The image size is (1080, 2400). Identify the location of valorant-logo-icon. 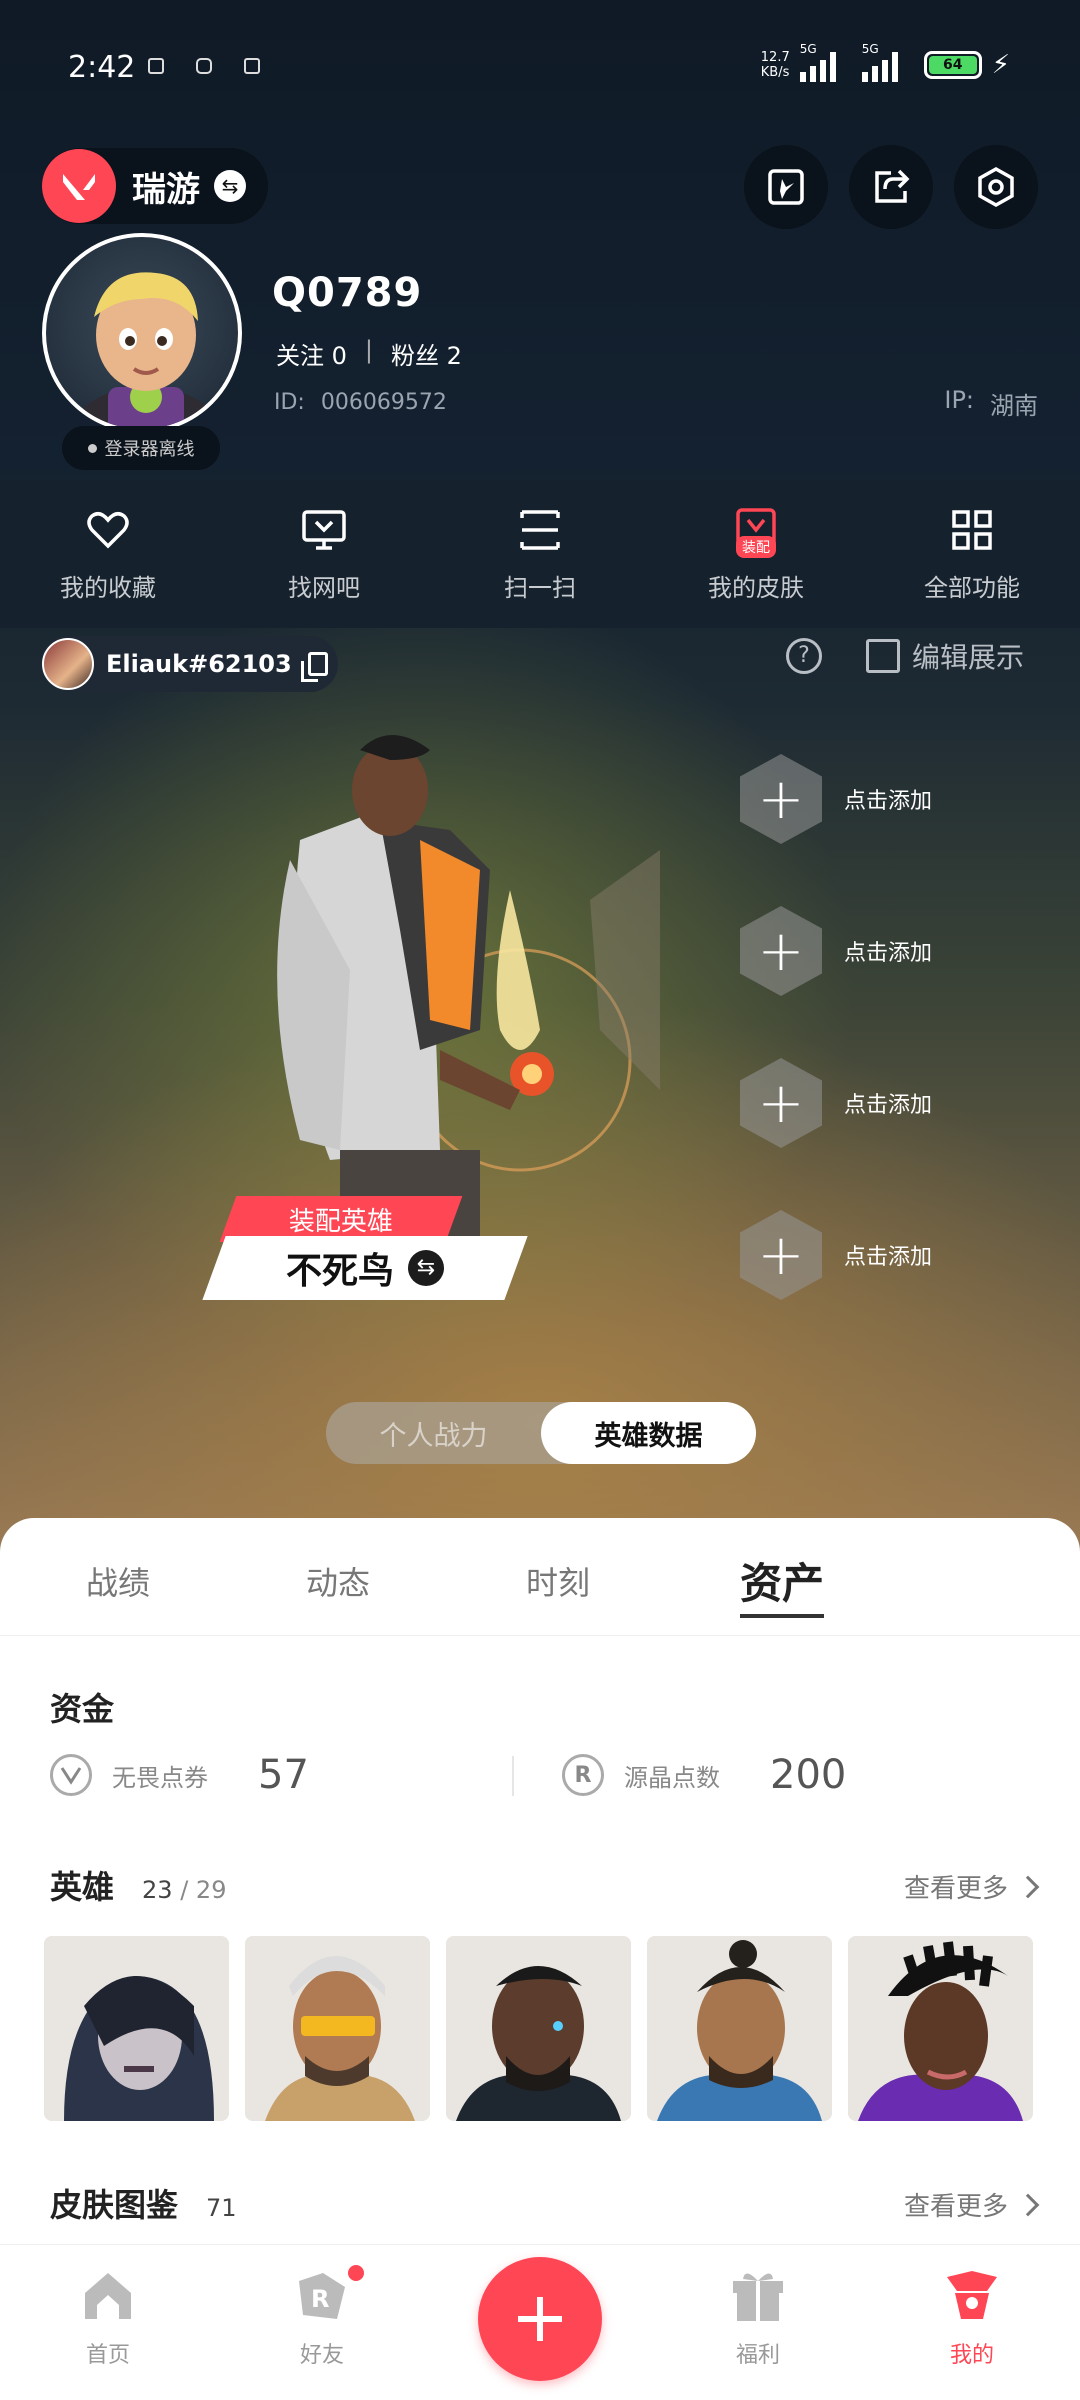
(79, 186).